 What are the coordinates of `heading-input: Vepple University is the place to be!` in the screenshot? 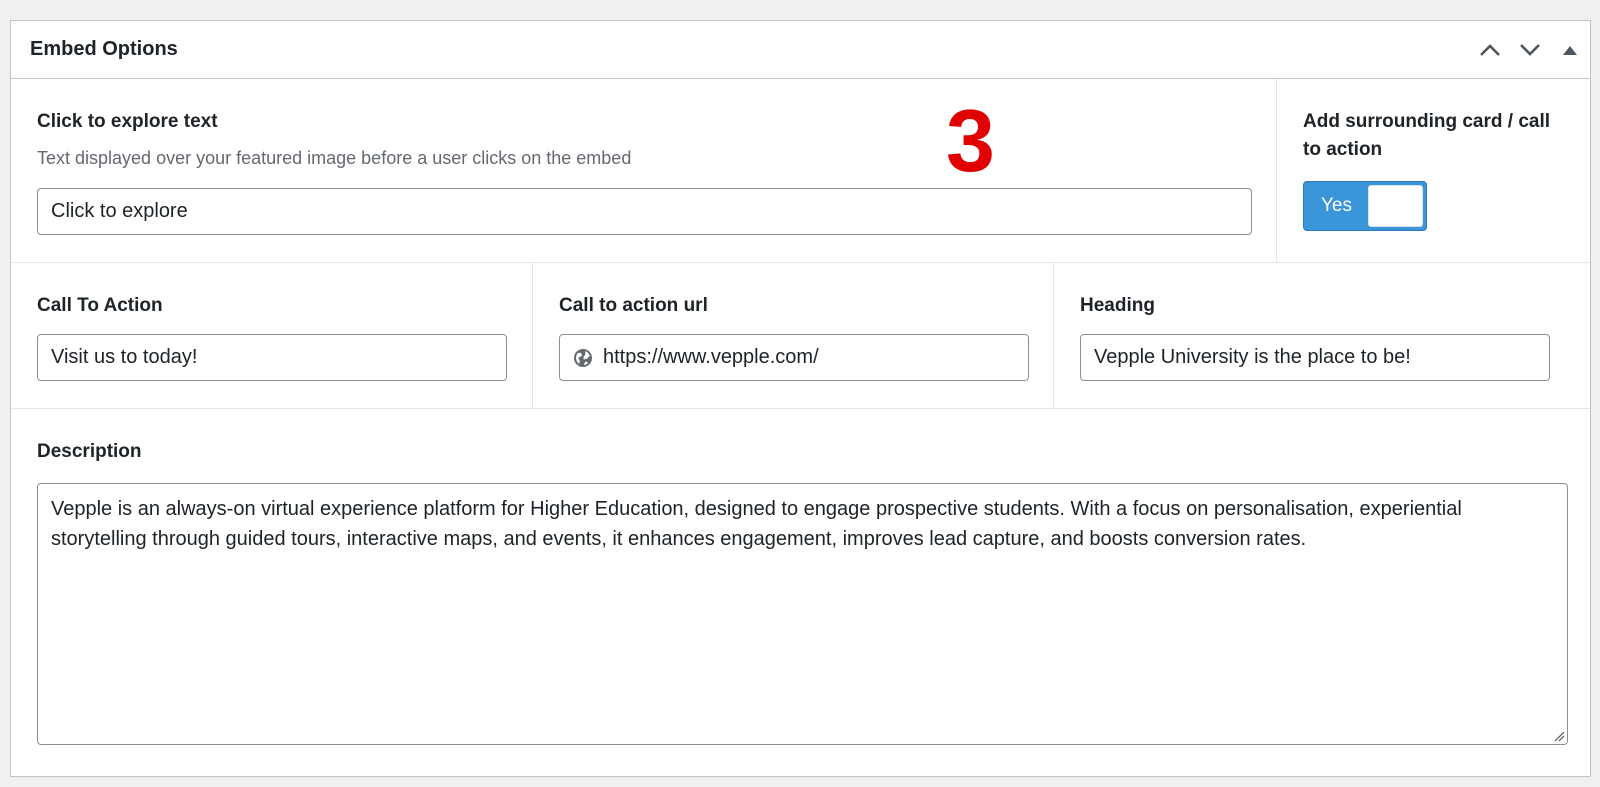 It's located at (1315, 357).